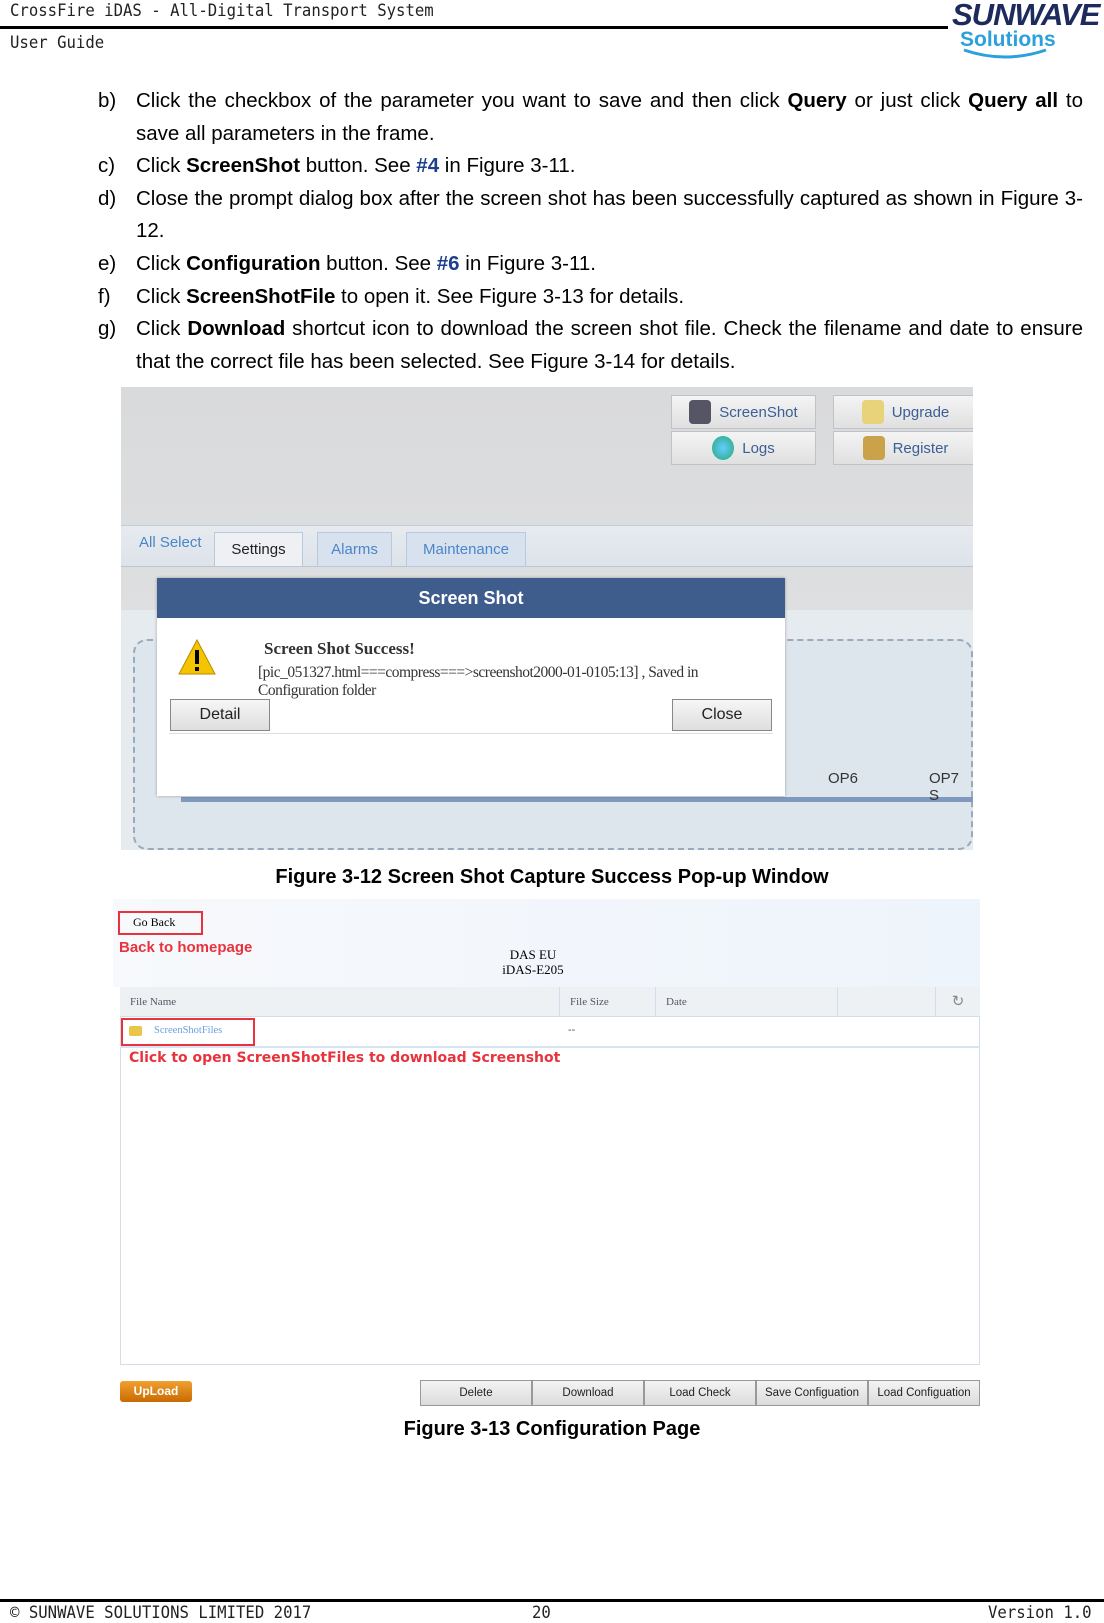  What do you see at coordinates (104, 296) in the screenshot?
I see `step-letter: f)` at bounding box center [104, 296].